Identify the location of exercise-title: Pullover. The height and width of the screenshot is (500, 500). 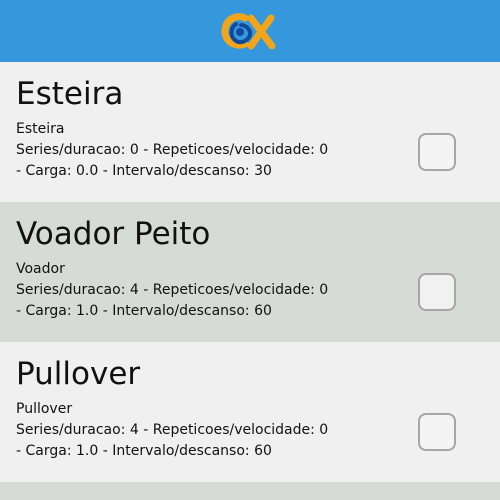
(78, 374).